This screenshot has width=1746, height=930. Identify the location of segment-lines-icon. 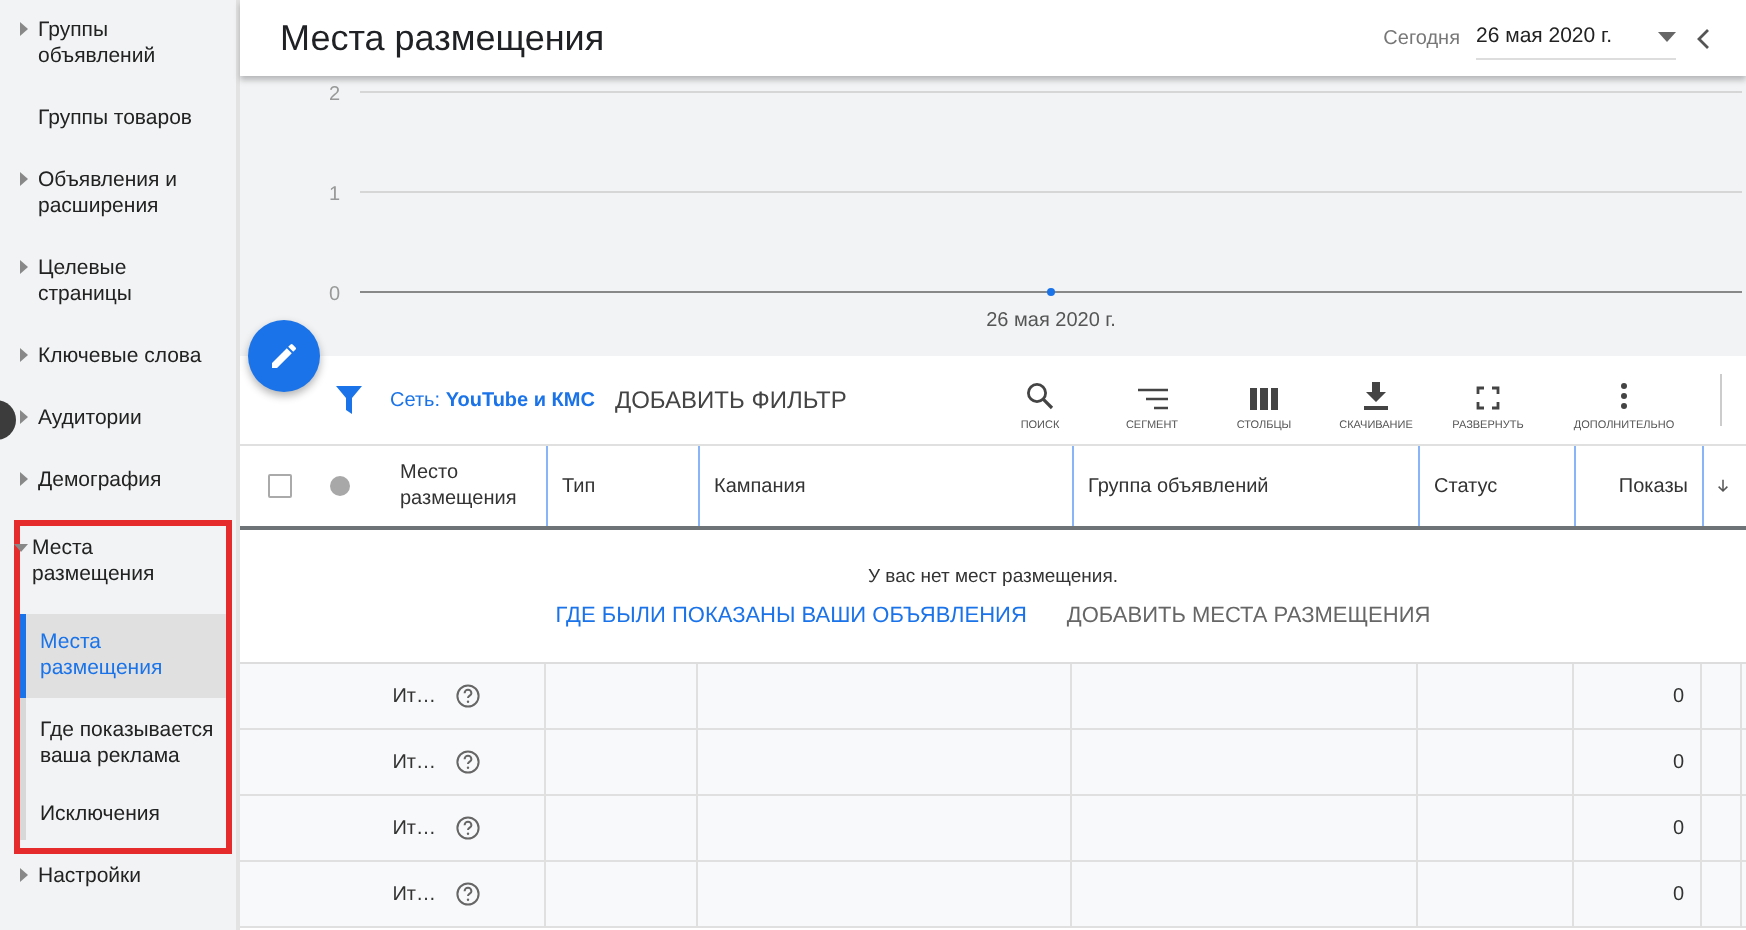
(1152, 399).